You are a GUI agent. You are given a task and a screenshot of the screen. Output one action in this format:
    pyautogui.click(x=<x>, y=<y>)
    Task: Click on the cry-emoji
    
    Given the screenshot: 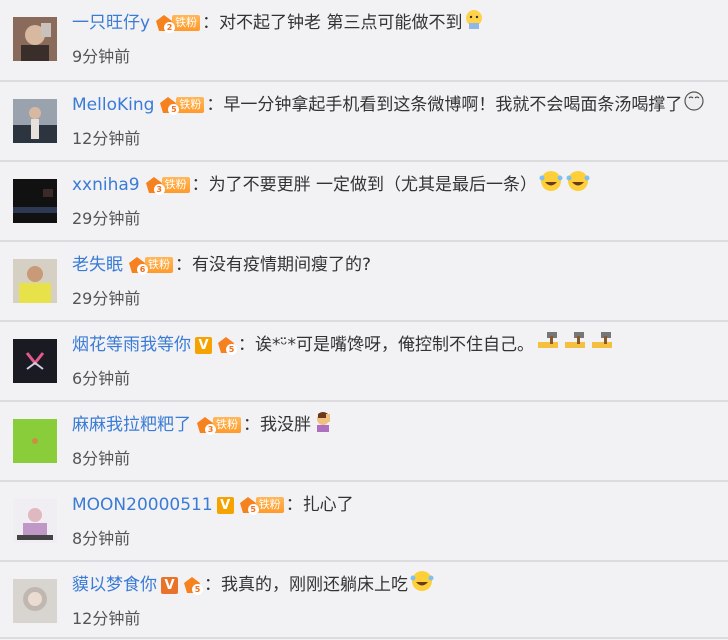 What is the action you would take?
    pyautogui.click(x=474, y=23)
    